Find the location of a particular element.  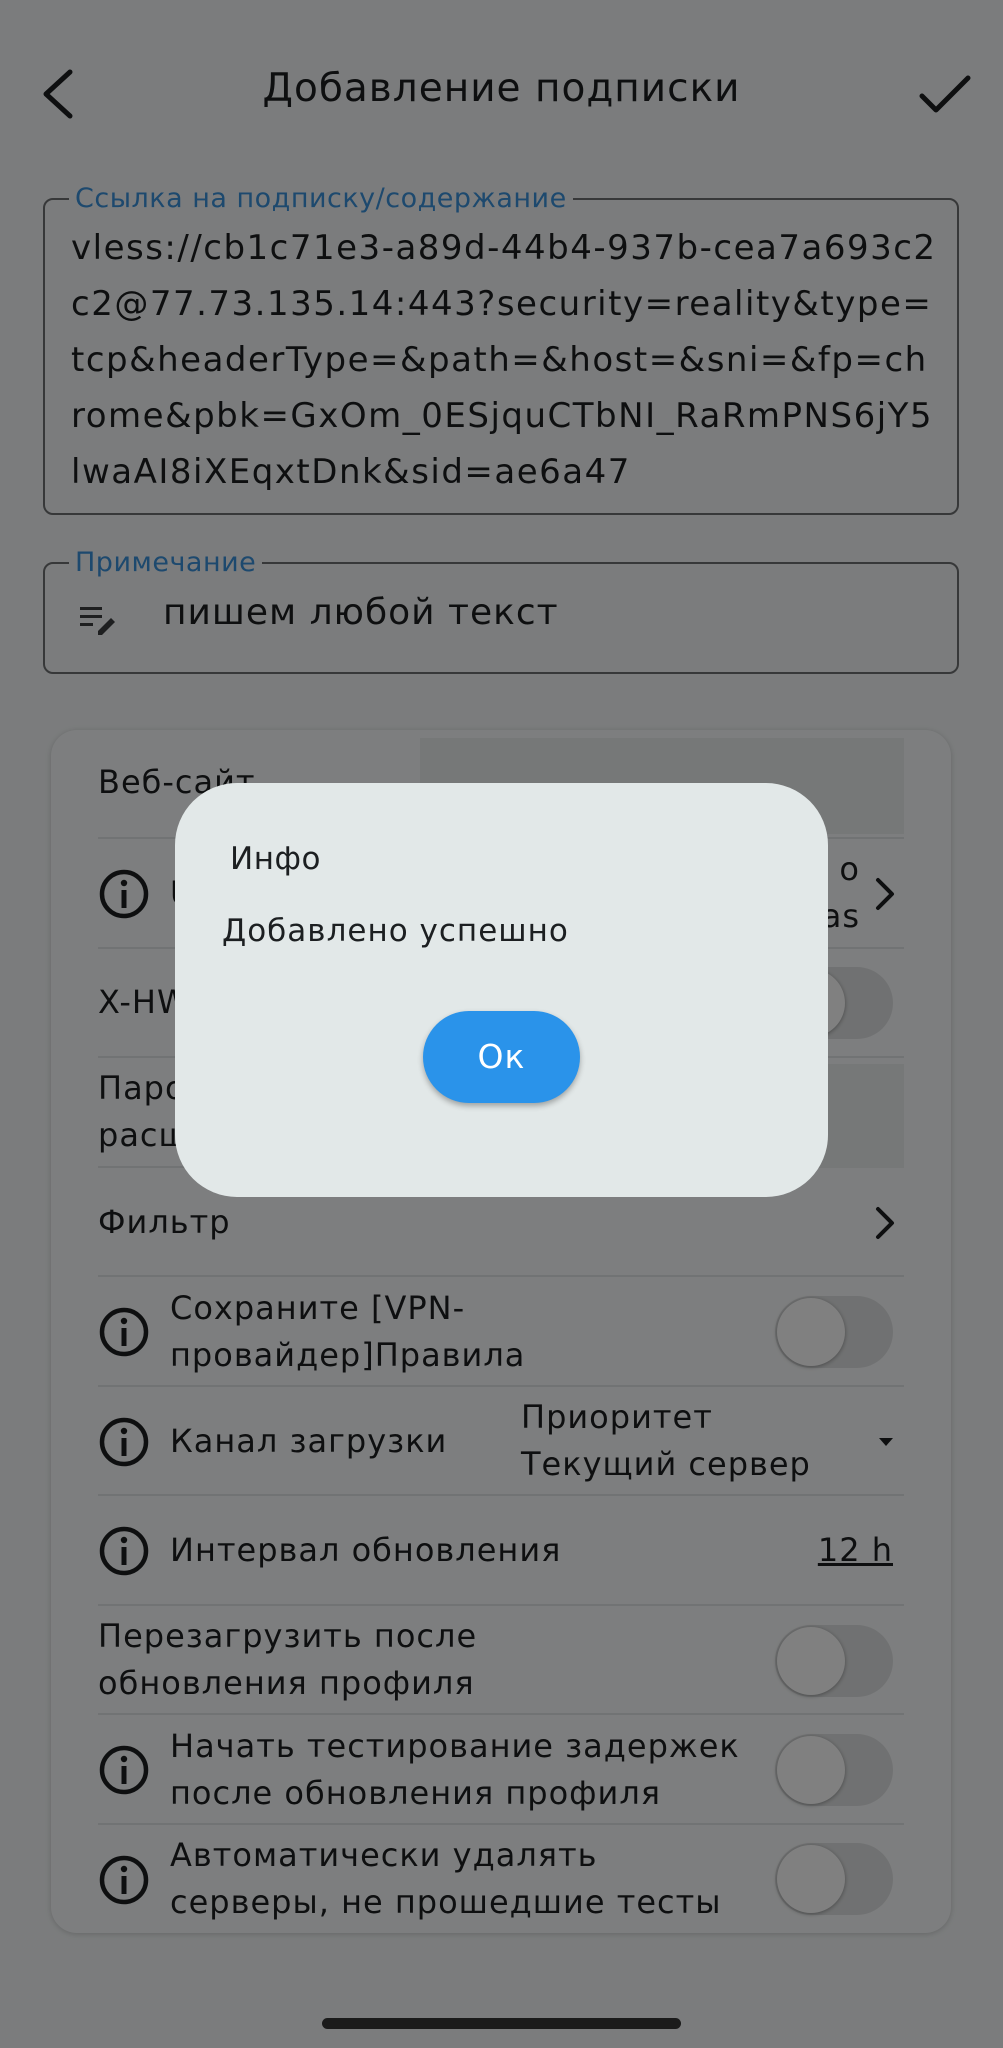

dialog-message: Добавлено успешно is located at coordinates (395, 931).